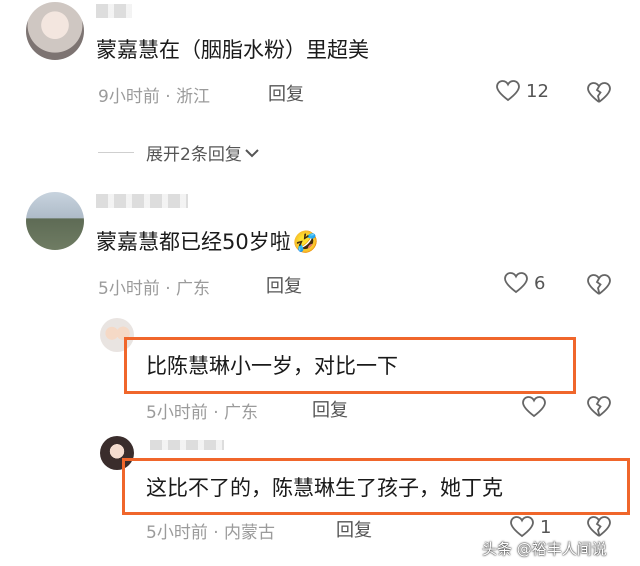 Image resolution: width=640 pixels, height=566 pixels. I want to click on expand-replies-button: 展开2条回复, so click(179, 152).